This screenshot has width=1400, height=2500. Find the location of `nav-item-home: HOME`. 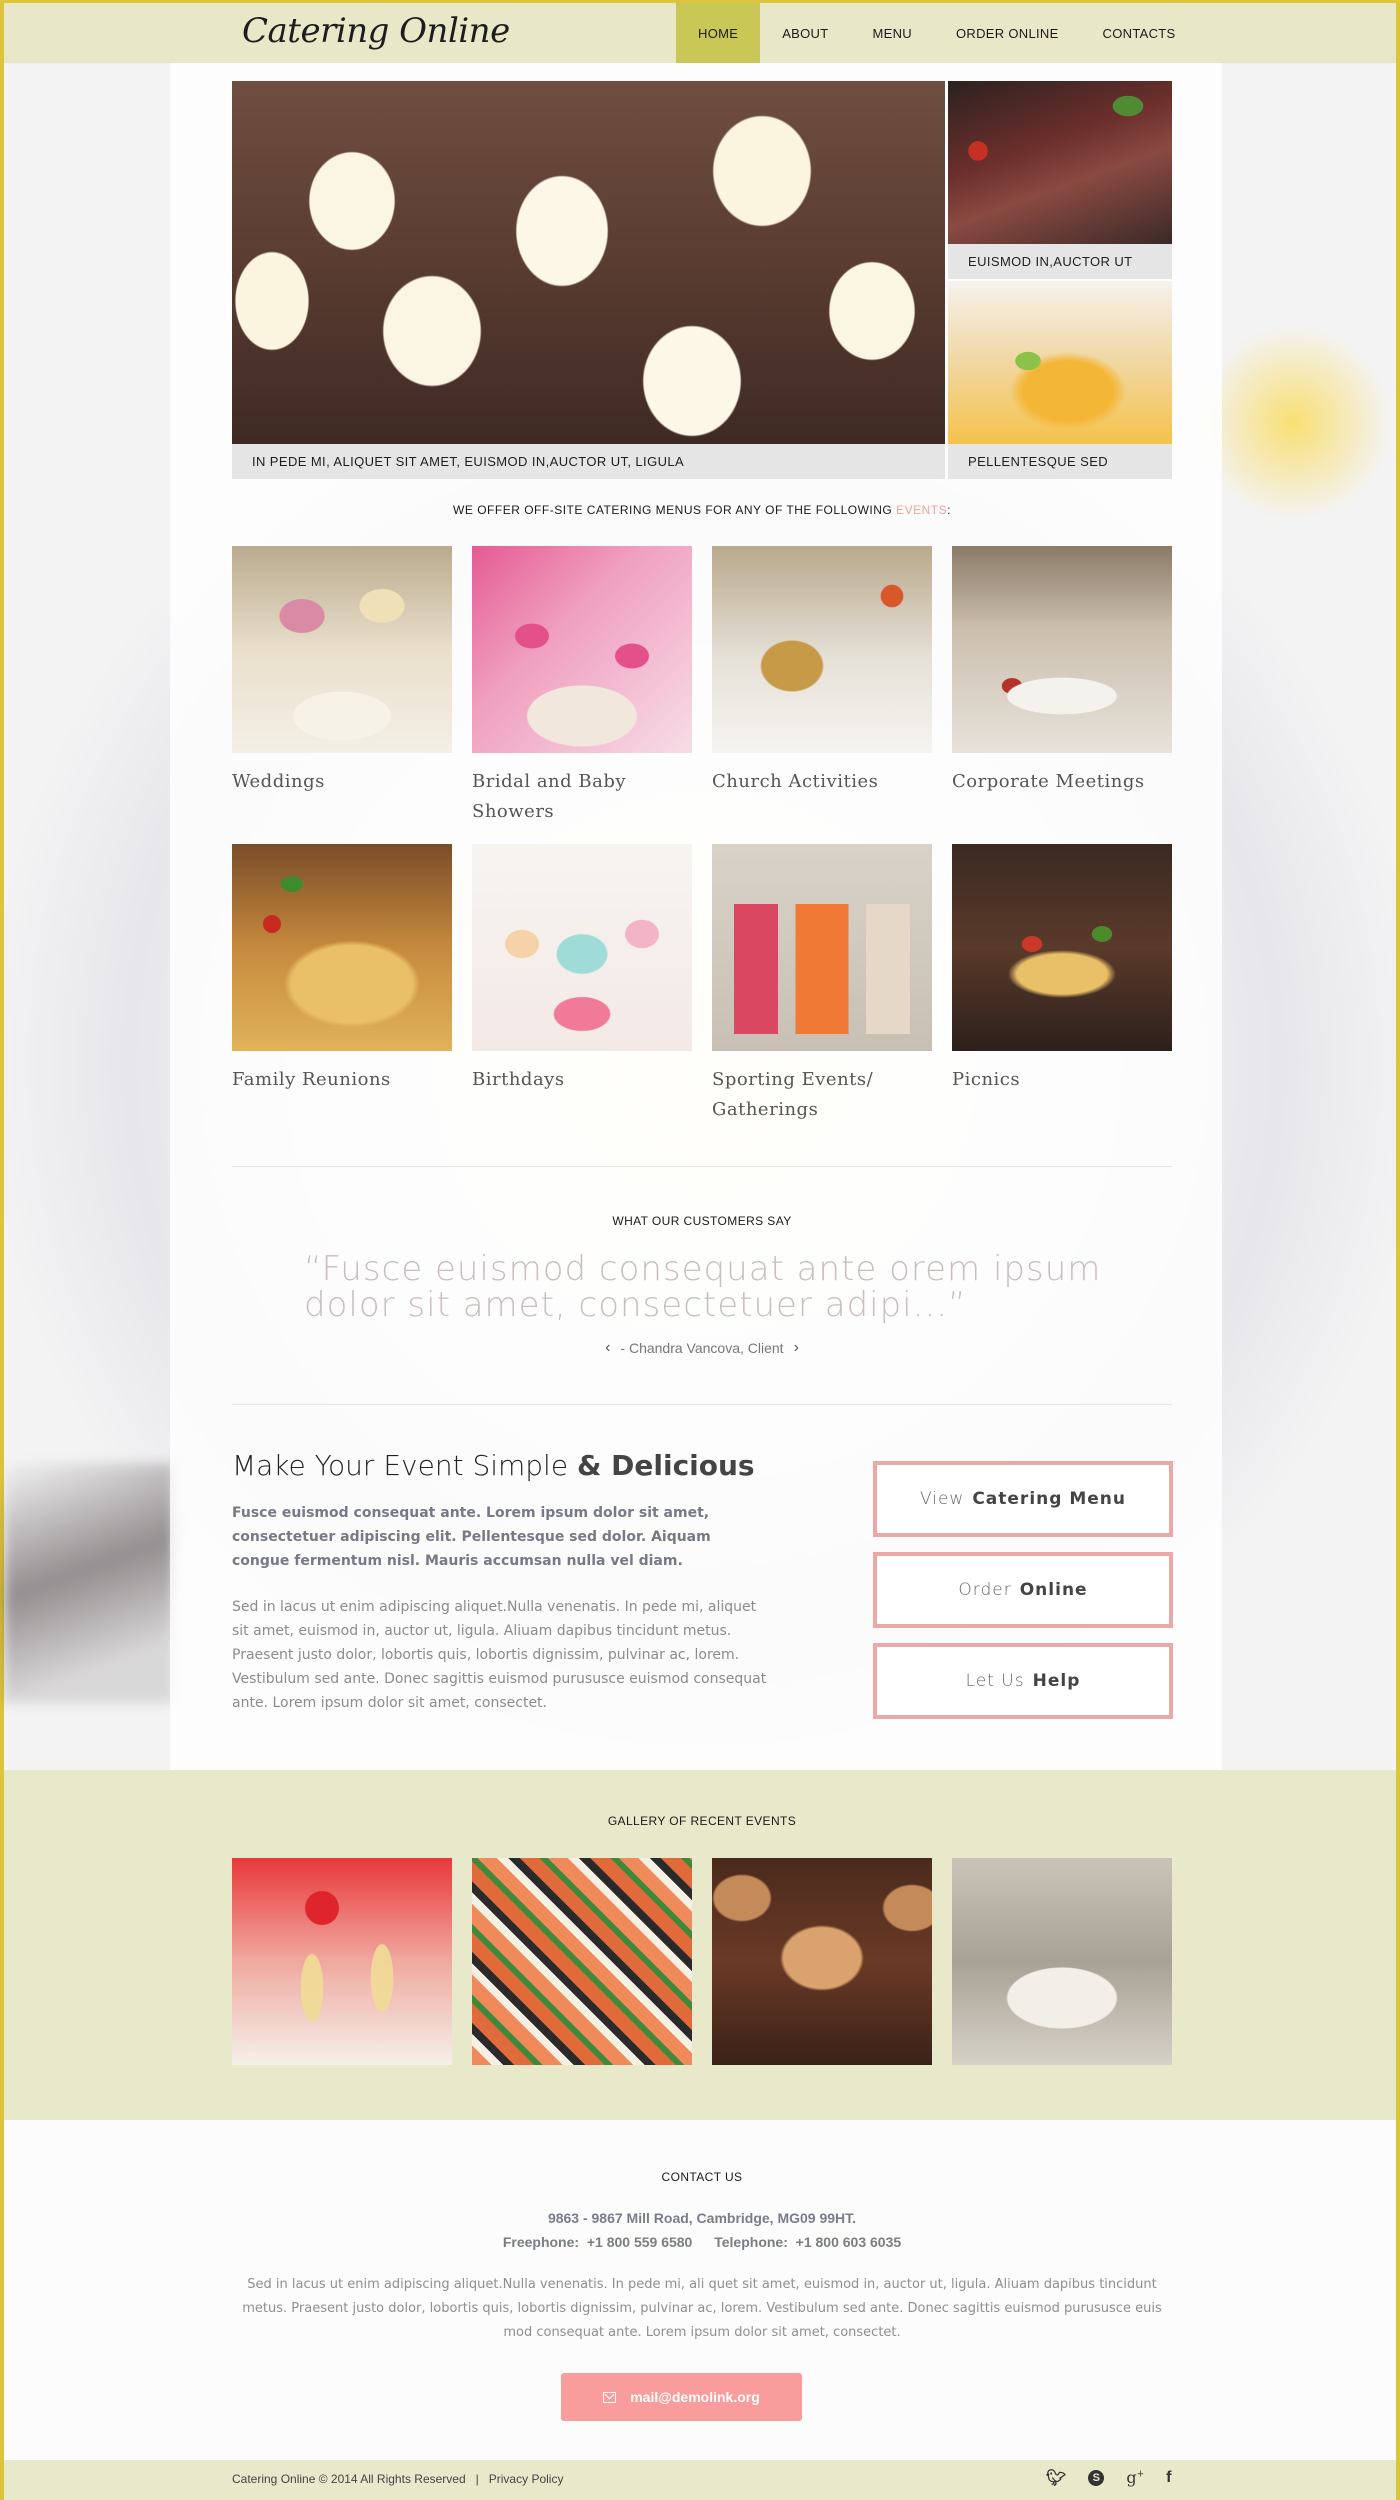

nav-item-home: HOME is located at coordinates (718, 33).